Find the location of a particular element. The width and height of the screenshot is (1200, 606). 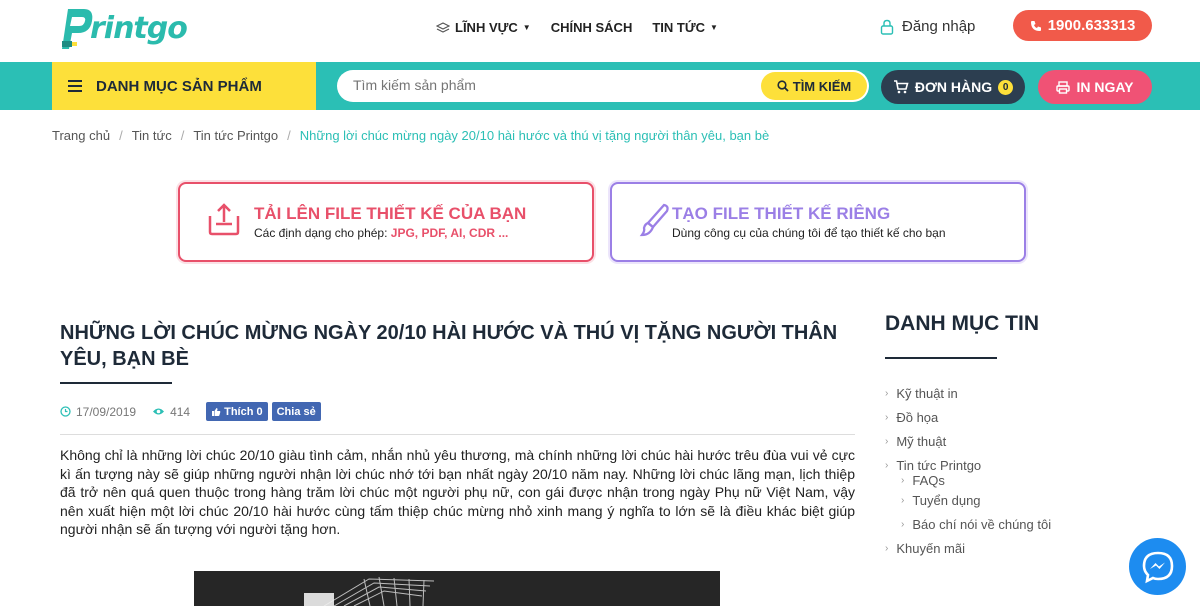

article-photo is located at coordinates (457, 588).